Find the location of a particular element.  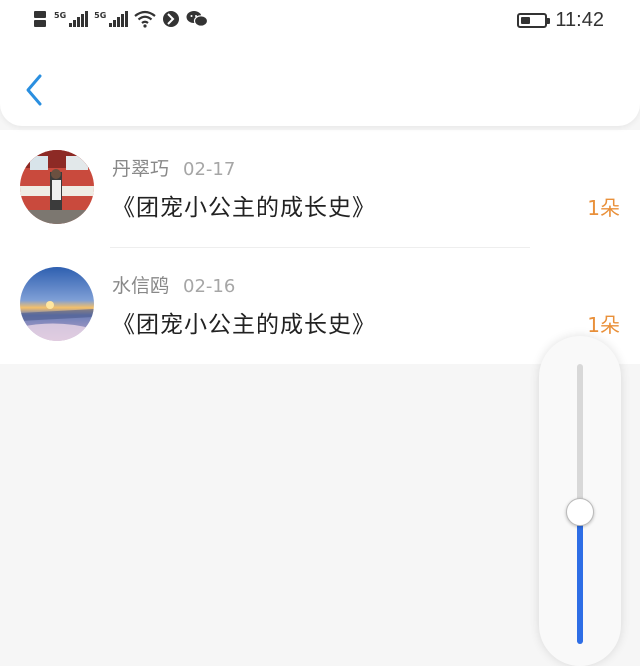

brightness-slider-panel is located at coordinates (580, 501).